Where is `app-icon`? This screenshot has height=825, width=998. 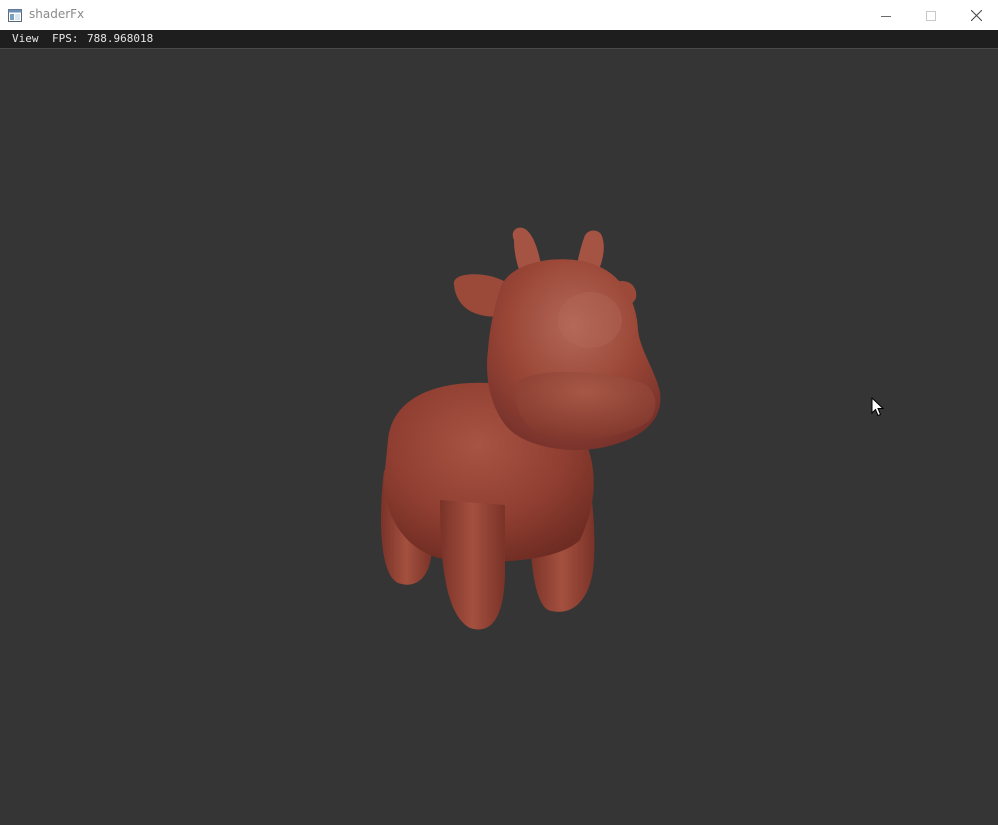 app-icon is located at coordinates (15, 14).